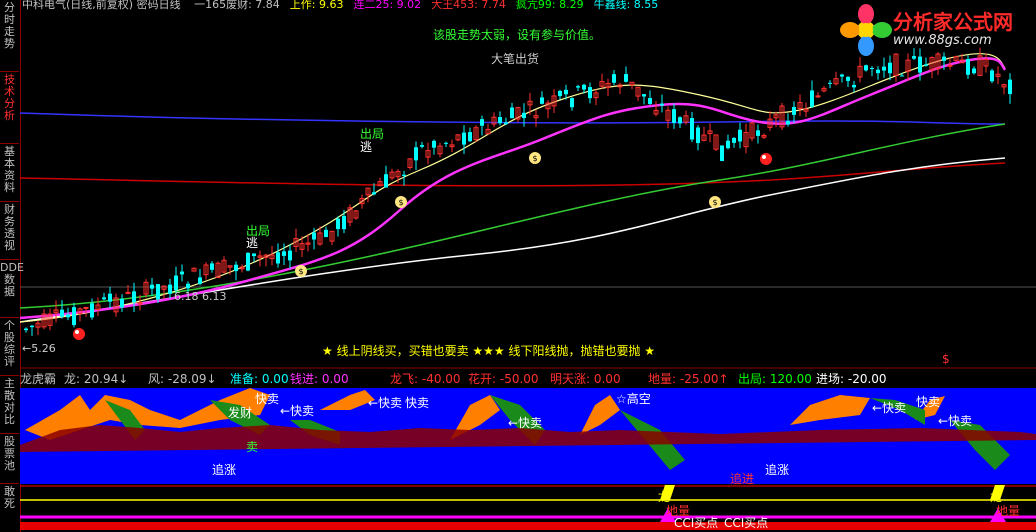 The height and width of the screenshot is (532, 1036). Describe the element at coordinates (200, 296) in the screenshot. I see `range-label: 6.18 6.13` at that location.